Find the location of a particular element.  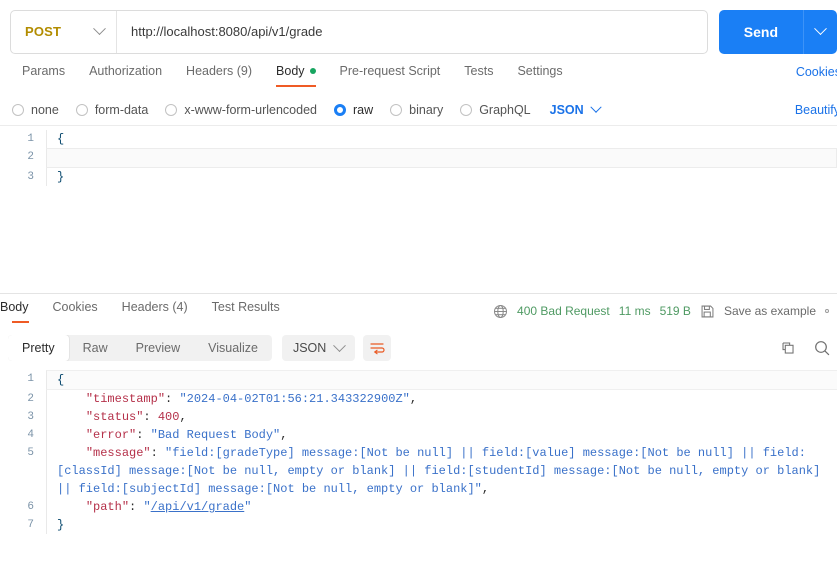

body-type-graphql: GraphQL is located at coordinates (495, 110).